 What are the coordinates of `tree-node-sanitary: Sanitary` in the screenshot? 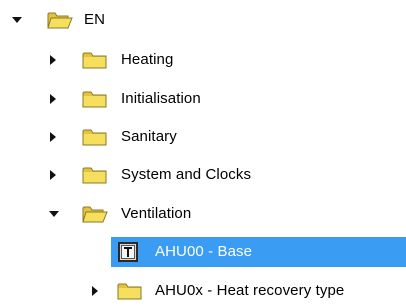 It's located at (203, 137).